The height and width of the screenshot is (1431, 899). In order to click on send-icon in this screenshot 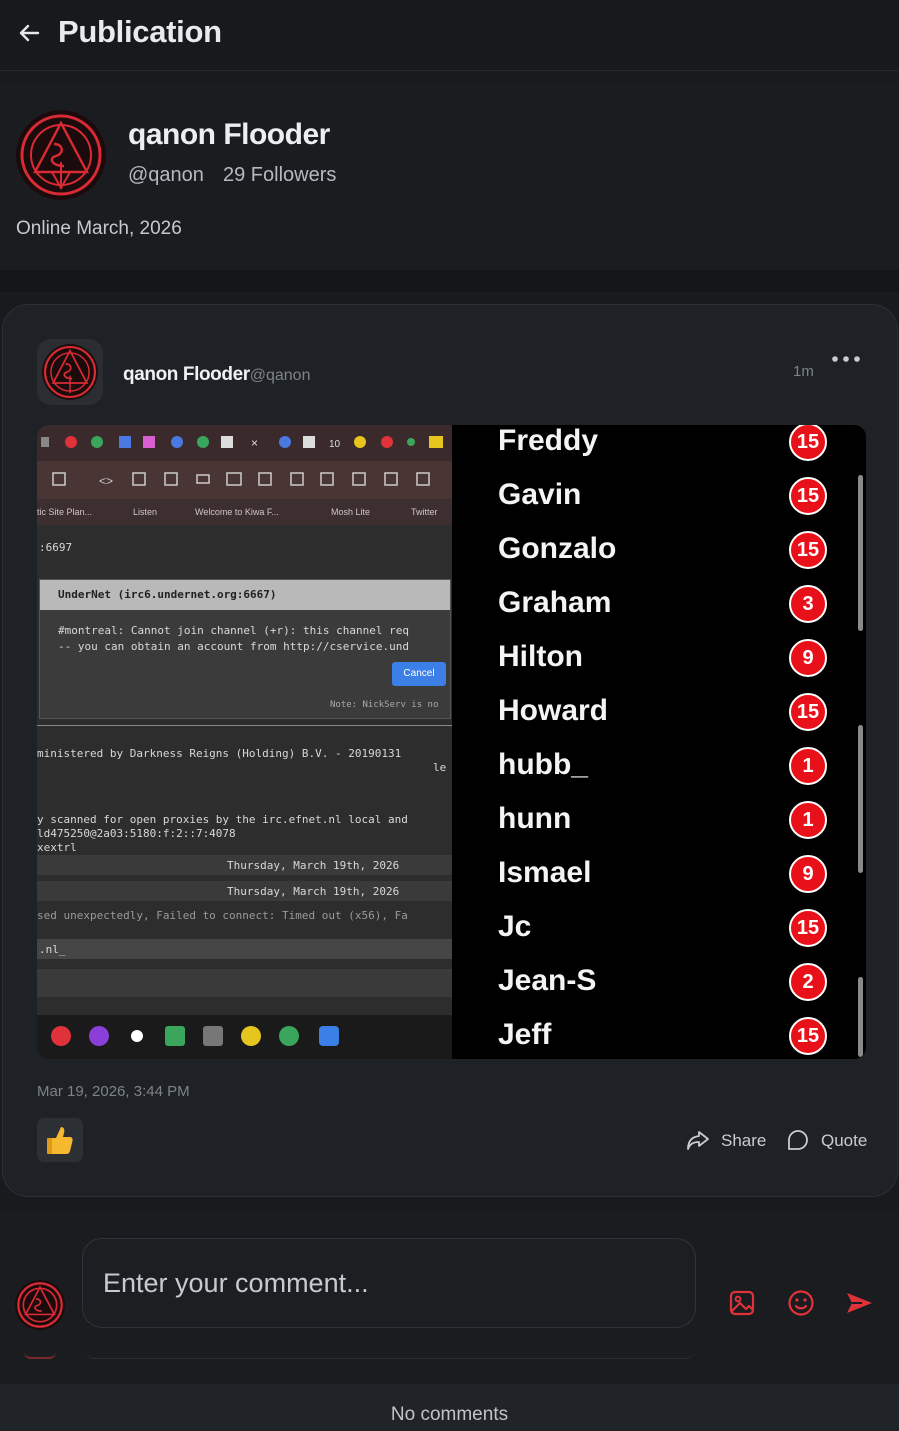, I will do `click(859, 1303)`.